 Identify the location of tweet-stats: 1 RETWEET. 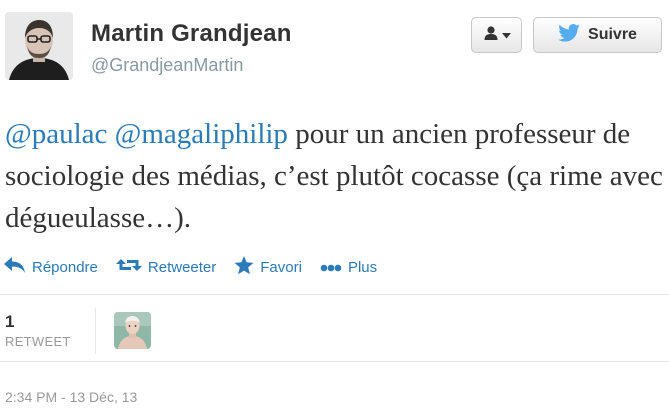
(334, 330).